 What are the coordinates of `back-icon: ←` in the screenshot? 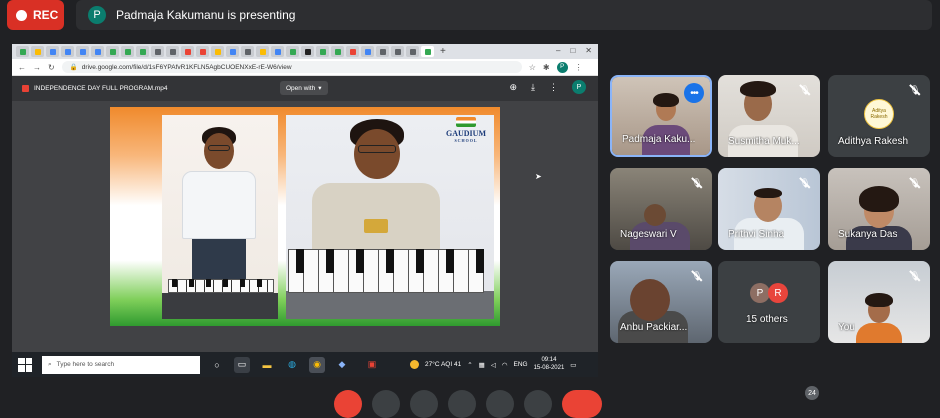 It's located at (22, 67).